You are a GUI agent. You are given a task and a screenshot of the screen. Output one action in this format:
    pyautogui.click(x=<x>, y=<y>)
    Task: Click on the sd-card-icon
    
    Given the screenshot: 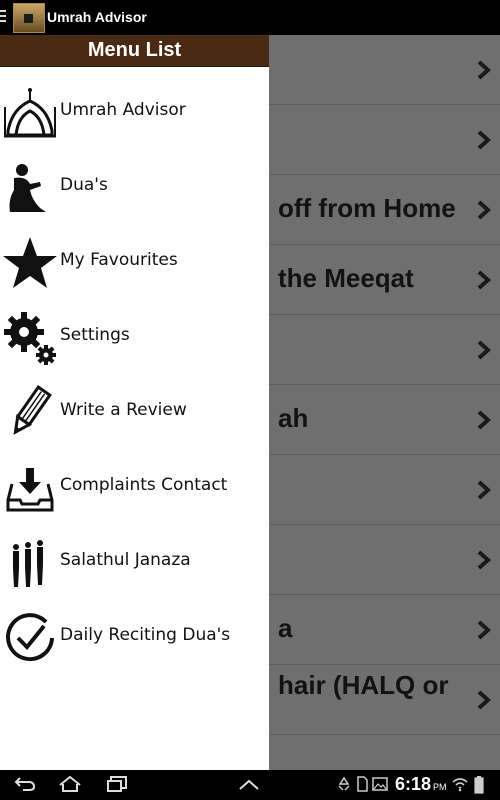 What is the action you would take?
    pyautogui.click(x=362, y=784)
    